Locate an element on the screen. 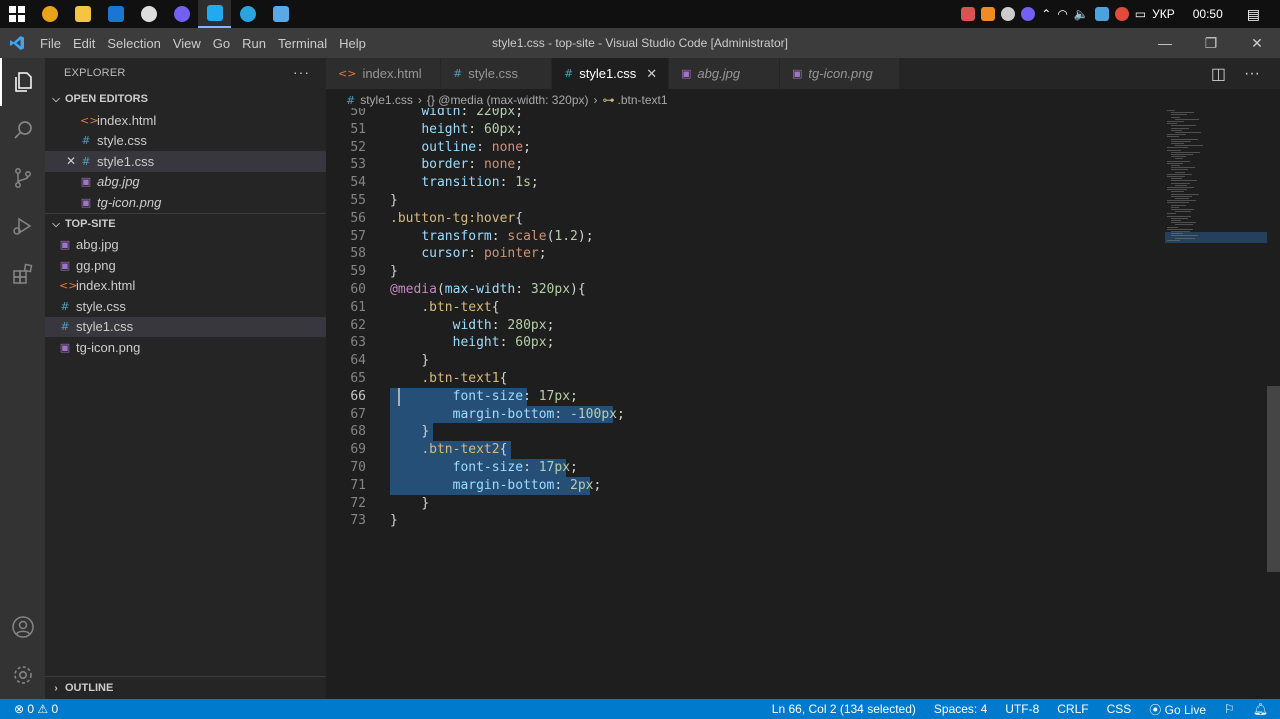 Image resolution: width=1280 pixels, height=719 pixels. search-icon is located at coordinates (22, 130).